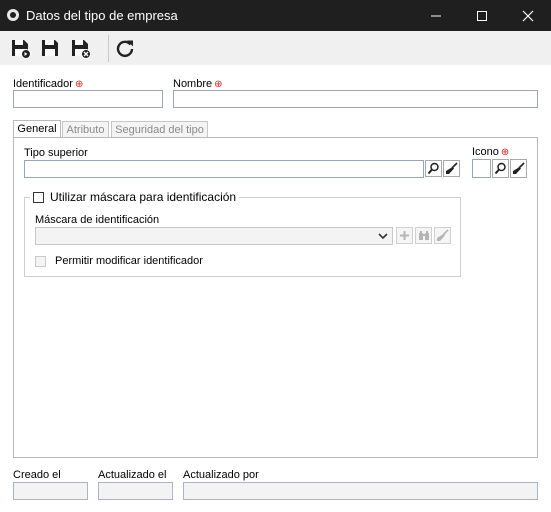  I want to click on mask-select, so click(214, 236).